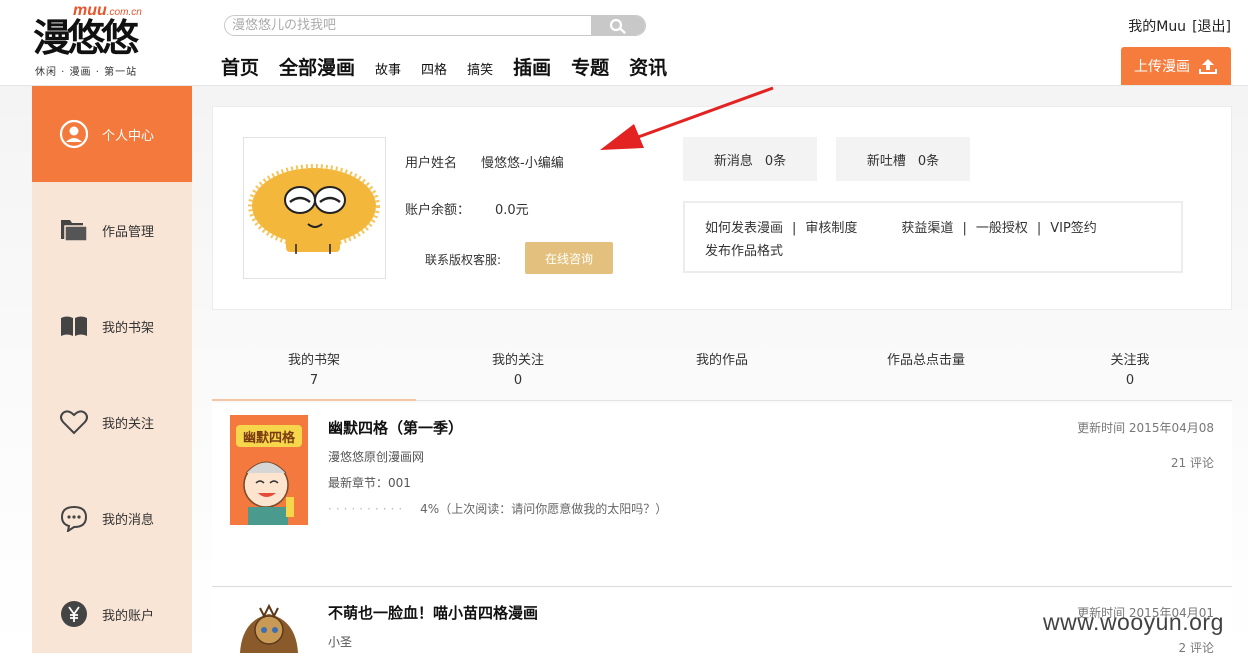 Image resolution: width=1248 pixels, height=653 pixels. What do you see at coordinates (933, 237) in the screenshot?
I see `help-links-box: 如何发表漫画 | 审核制度 获益渠道 | 一般授权 | VIP签约 发布作品格式` at bounding box center [933, 237].